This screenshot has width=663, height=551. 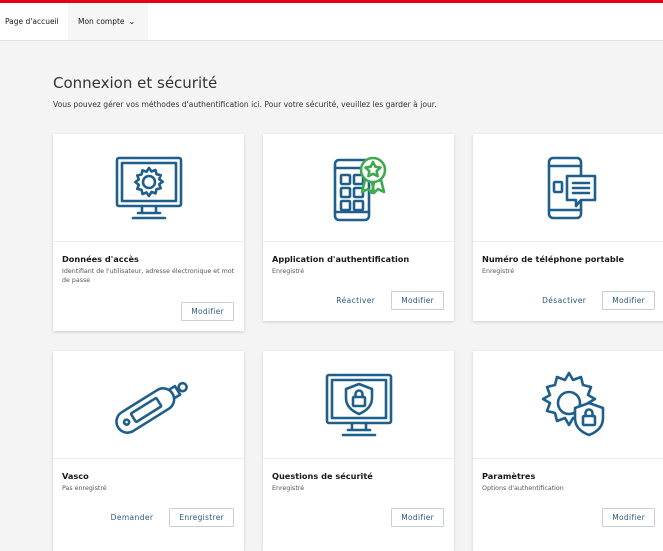 What do you see at coordinates (572, 187) in the screenshot?
I see `phone-message-icon` at bounding box center [572, 187].